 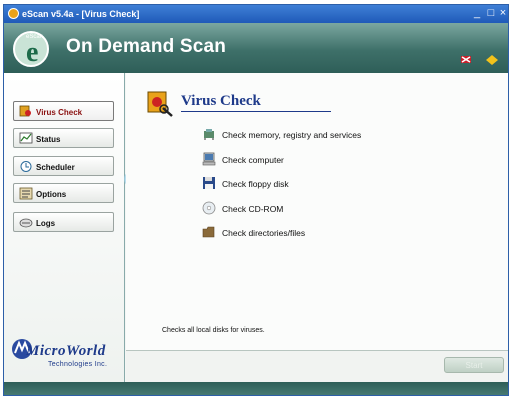 I want to click on sidebar-item-label: Logs, so click(x=46, y=223).